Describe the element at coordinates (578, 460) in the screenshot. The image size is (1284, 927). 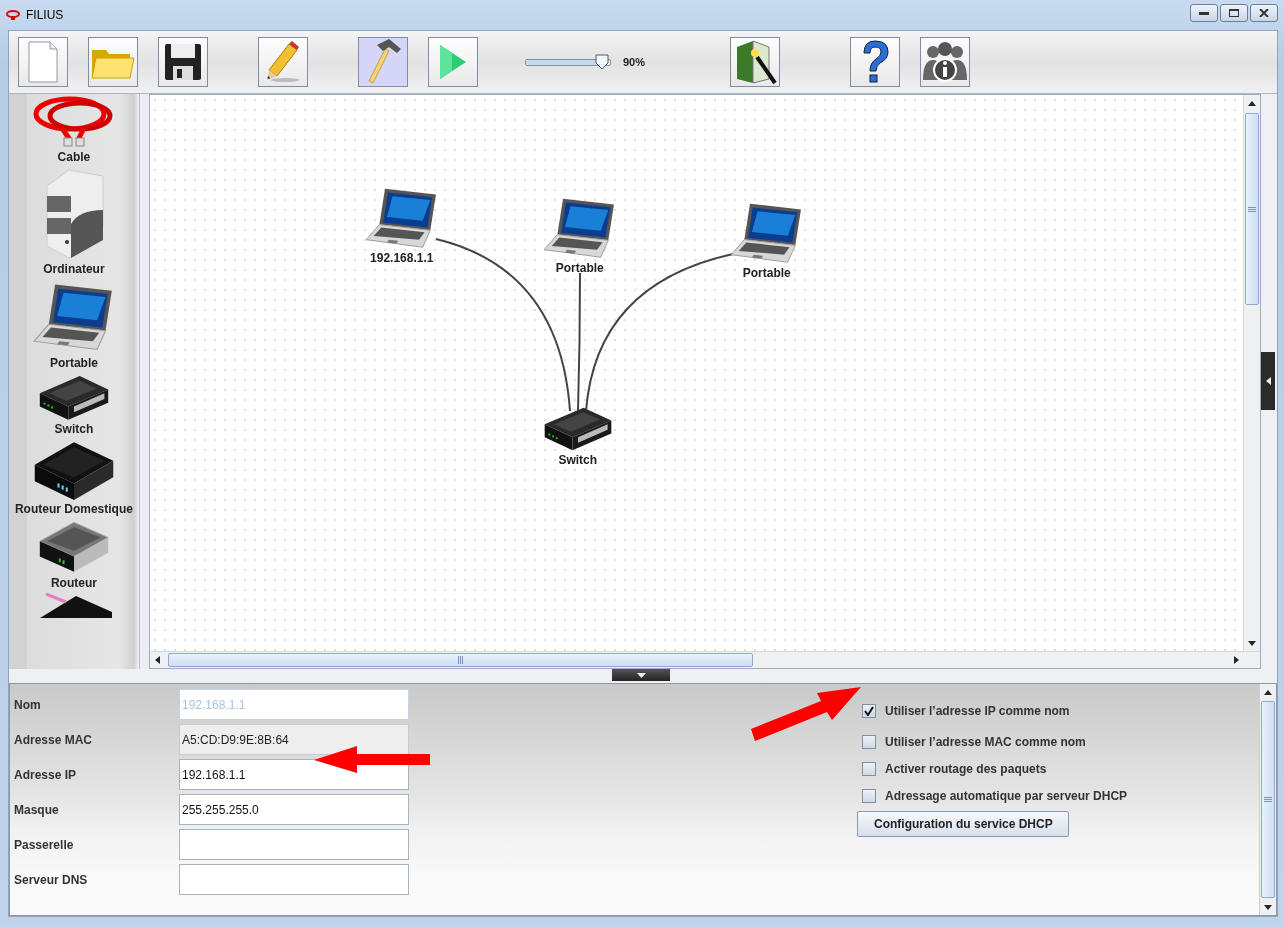
I see `node-label: Switch` at that location.